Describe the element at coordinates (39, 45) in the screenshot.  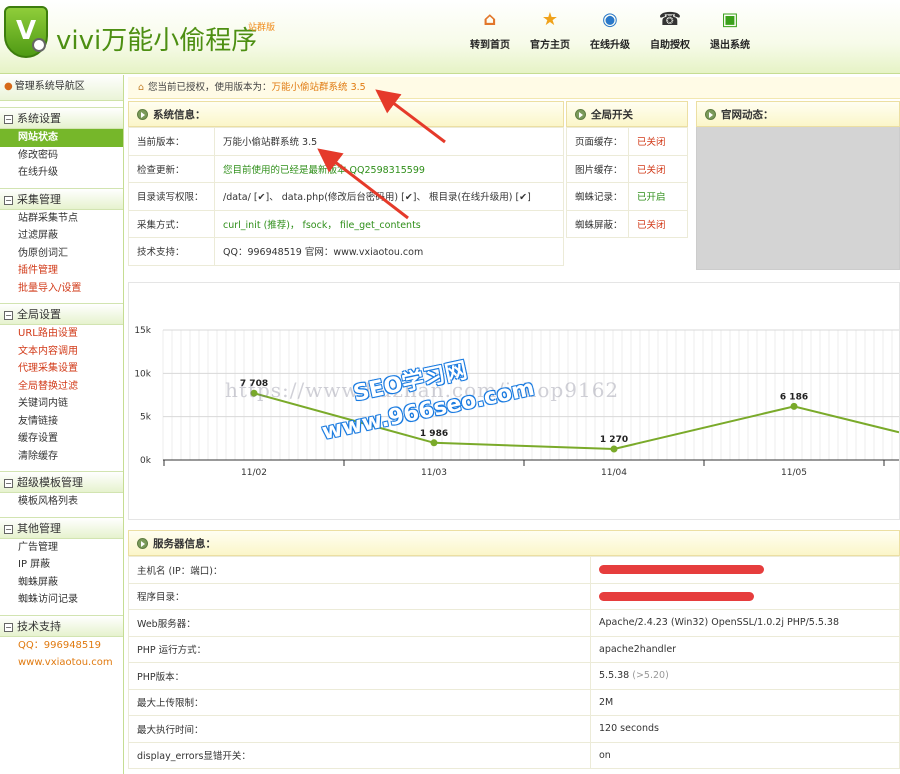
I see `lock-icon` at that location.